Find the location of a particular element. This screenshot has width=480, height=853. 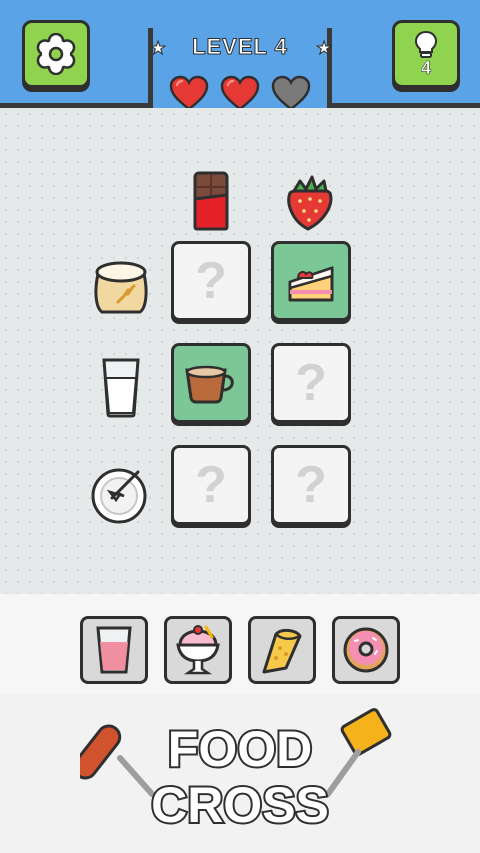

row-clue-milk is located at coordinates (121, 387).